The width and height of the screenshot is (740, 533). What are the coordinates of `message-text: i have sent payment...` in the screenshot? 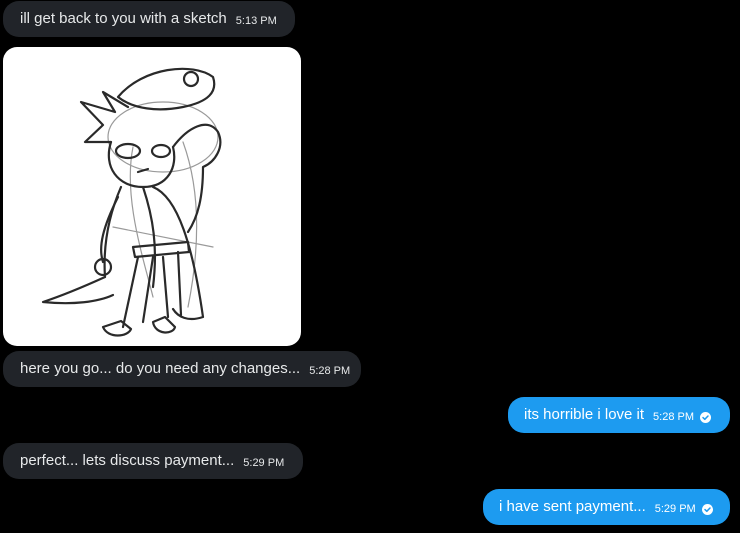 It's located at (572, 506).